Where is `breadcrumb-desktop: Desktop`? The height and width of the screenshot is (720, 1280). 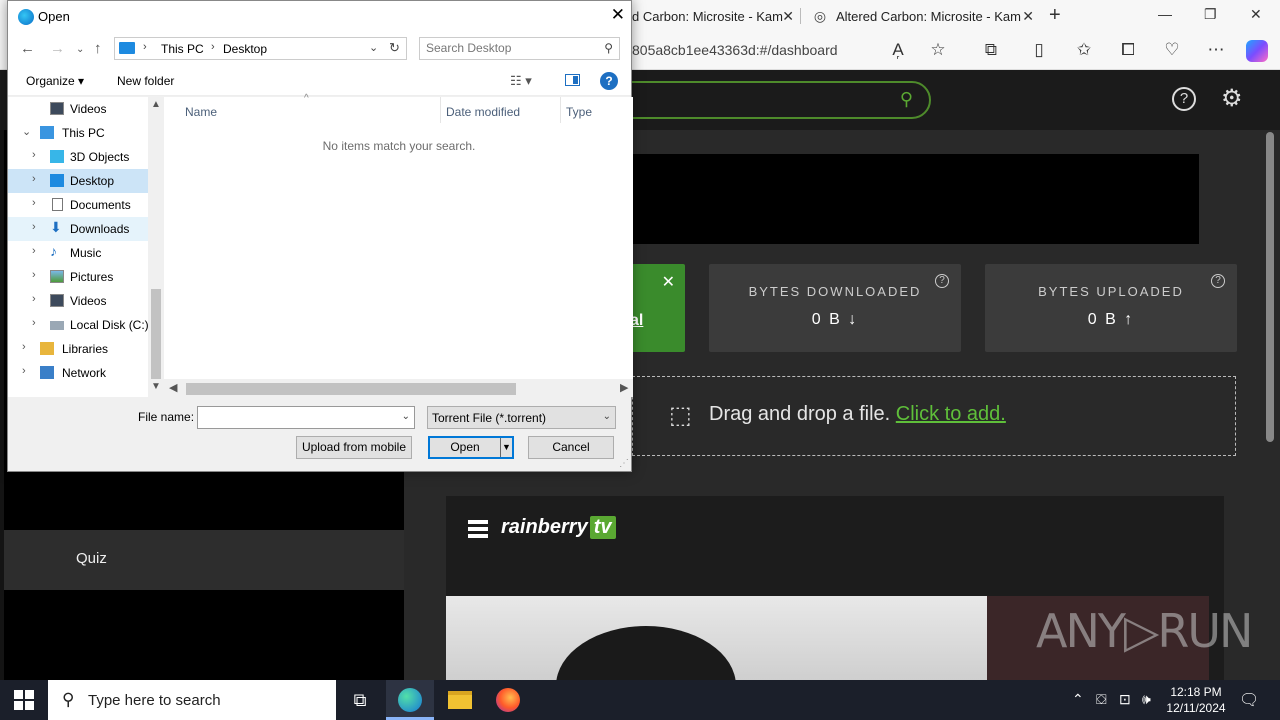
breadcrumb-desktop: Desktop is located at coordinates (245, 49).